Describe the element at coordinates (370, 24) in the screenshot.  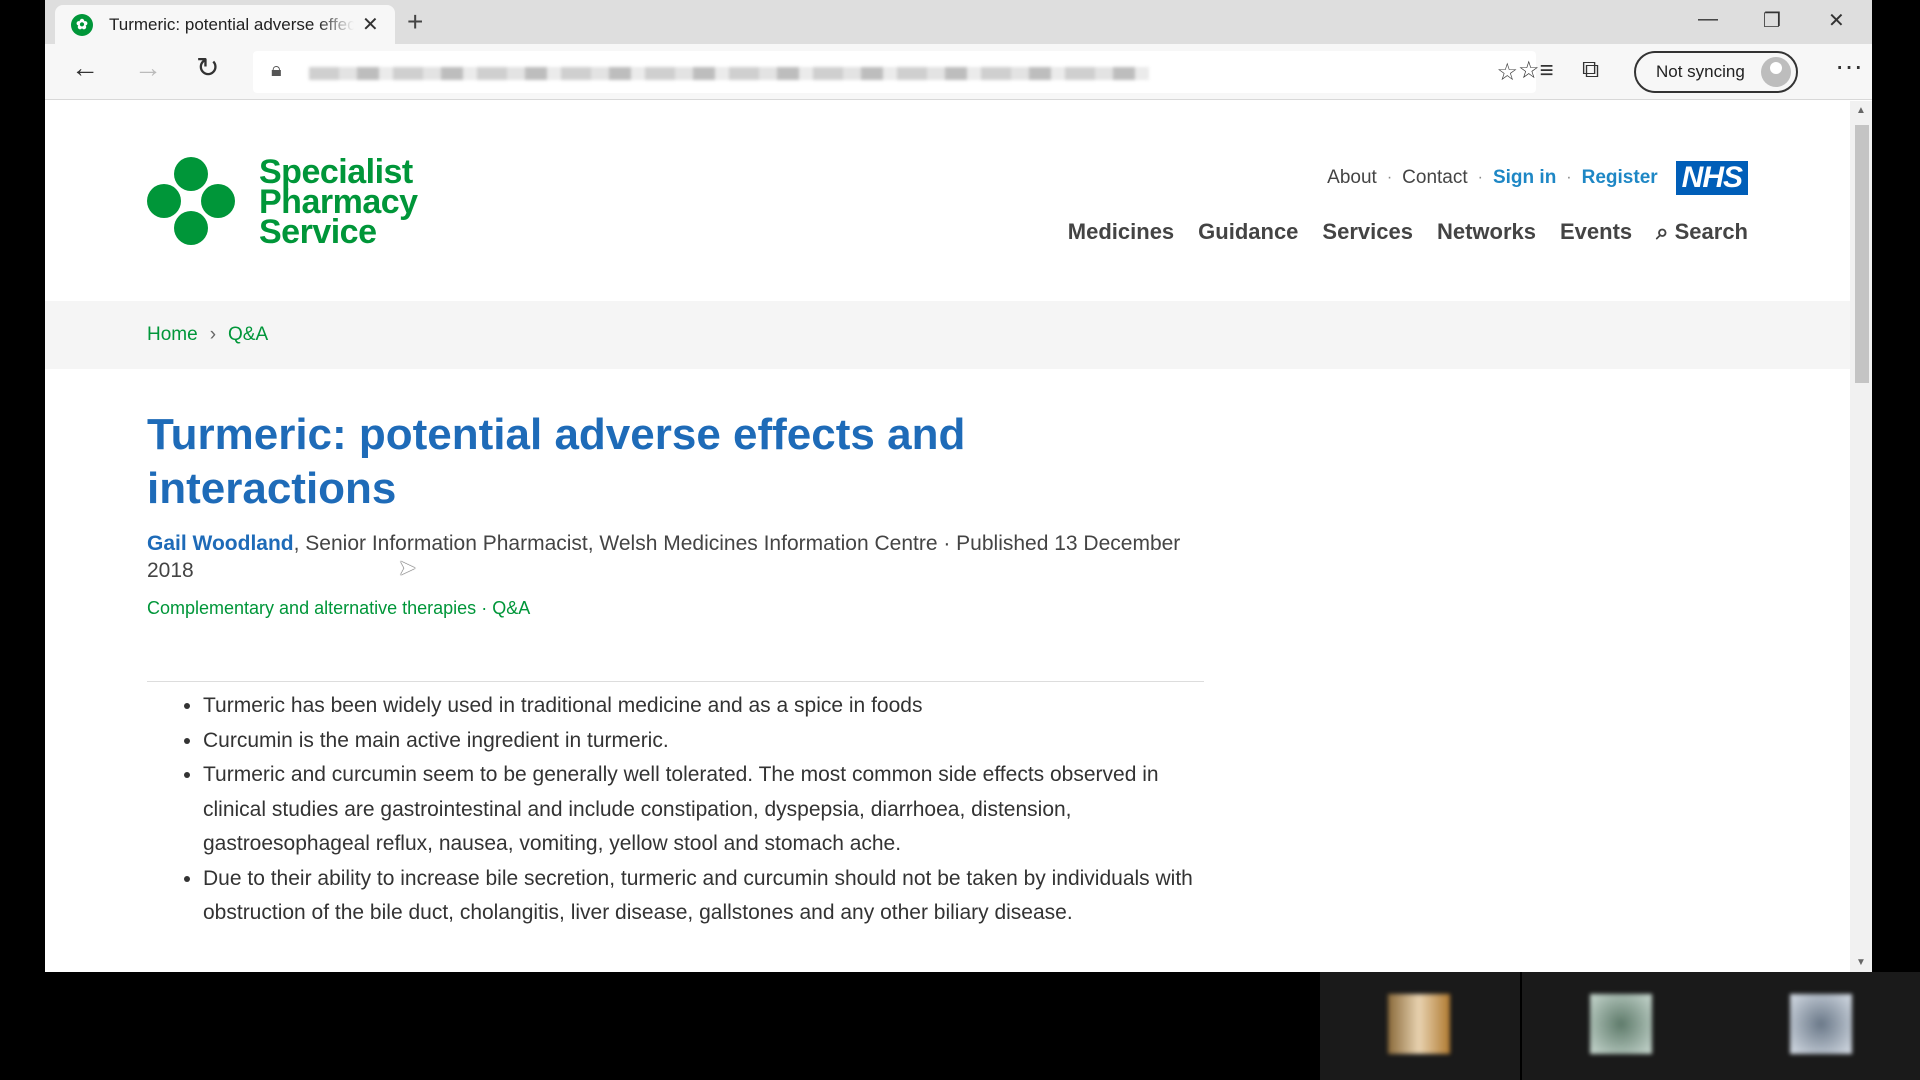
I see `tab-close-icon: ✕` at that location.